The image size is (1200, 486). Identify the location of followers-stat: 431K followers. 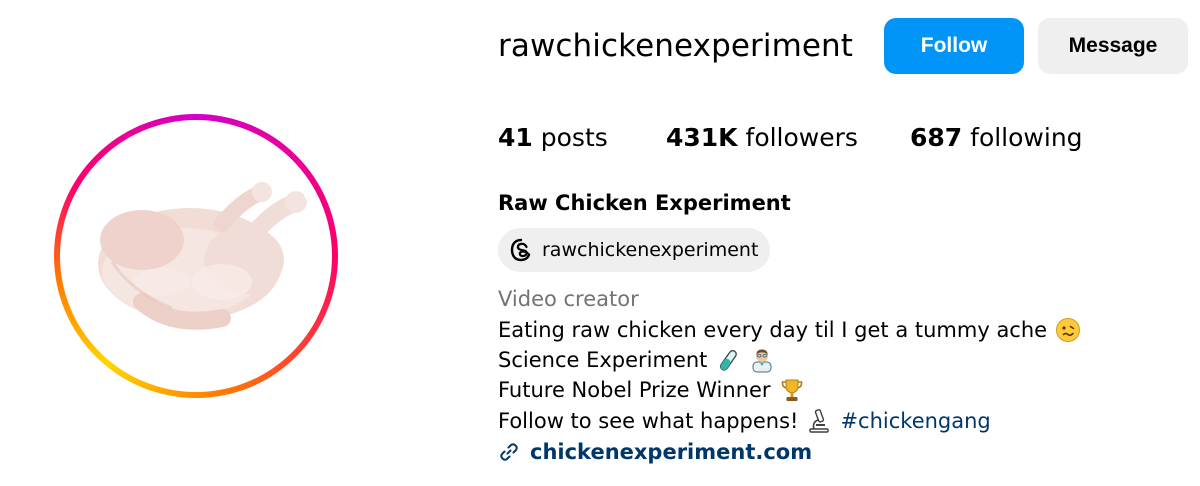
(762, 138).